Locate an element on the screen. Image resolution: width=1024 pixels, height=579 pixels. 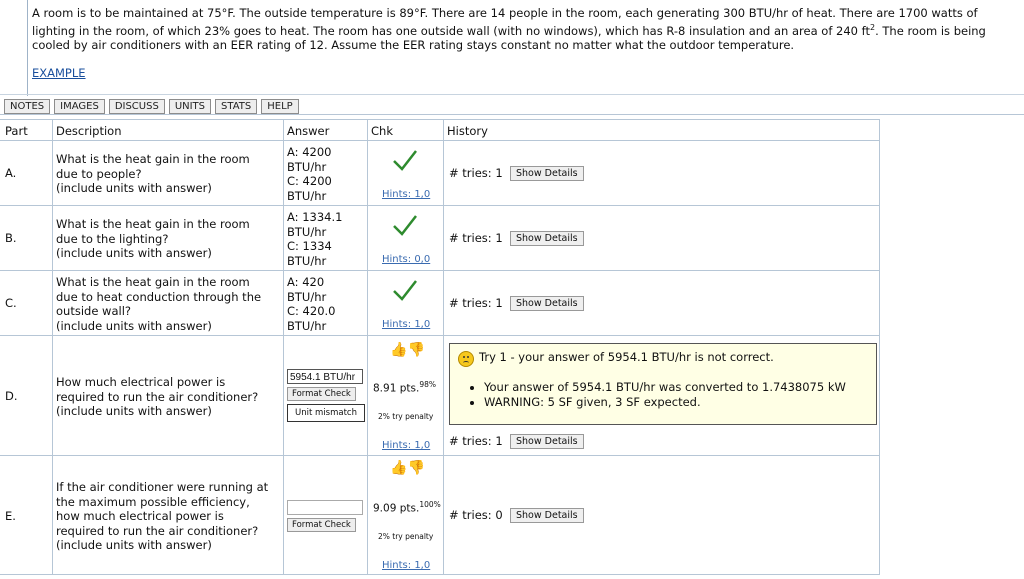
tab-bar: NOTES IMAGES DISCUSS UNITS STATS HELP is located at coordinates (151, 106).